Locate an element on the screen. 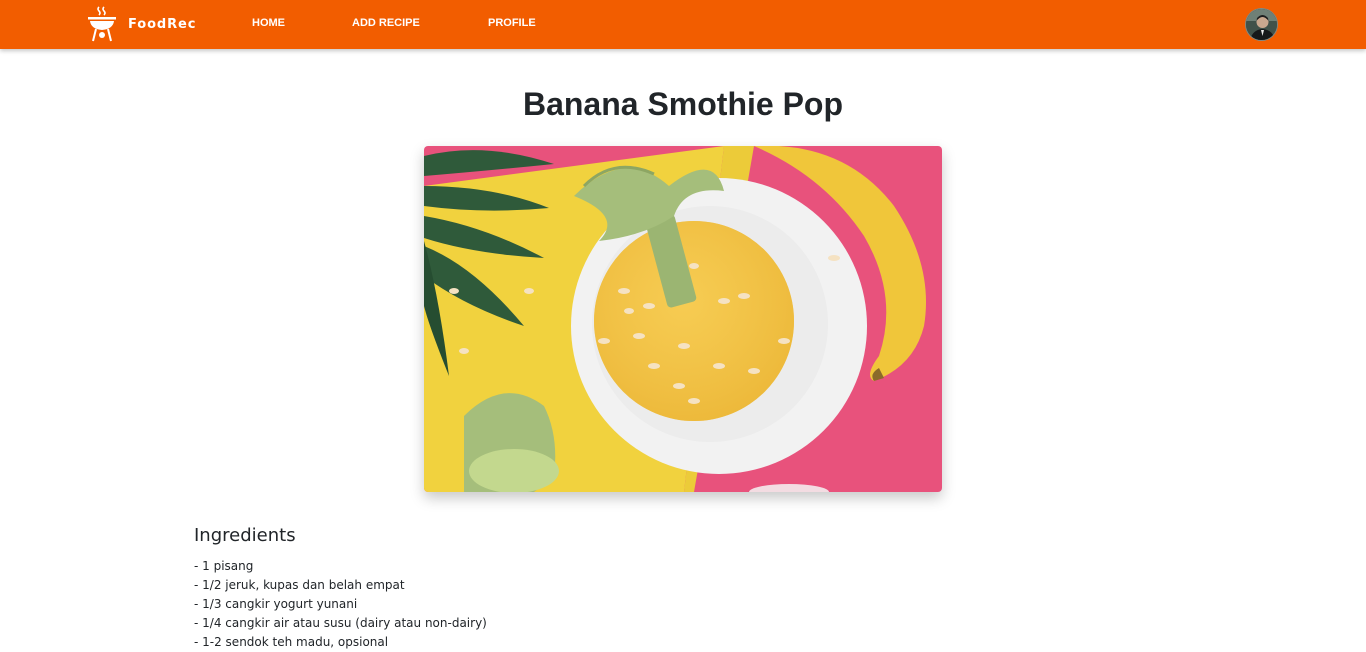  ingredient-item: - 1/2 jeruk, kupas dan belah empat is located at coordinates (299, 585).